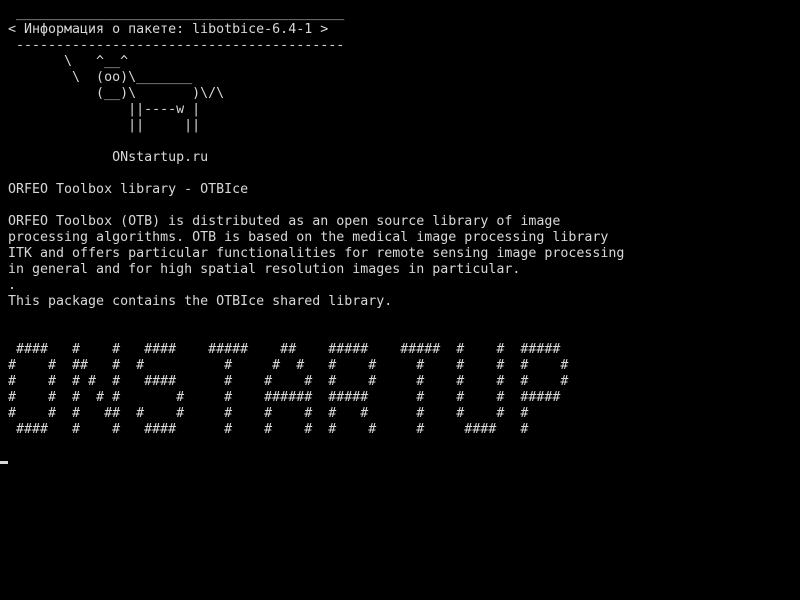  I want to click on cow-art-line-5: || ||, so click(104, 125).